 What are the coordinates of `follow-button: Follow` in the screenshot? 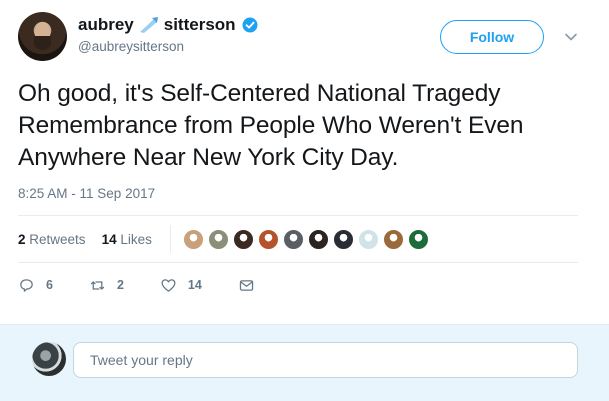 It's located at (492, 37).